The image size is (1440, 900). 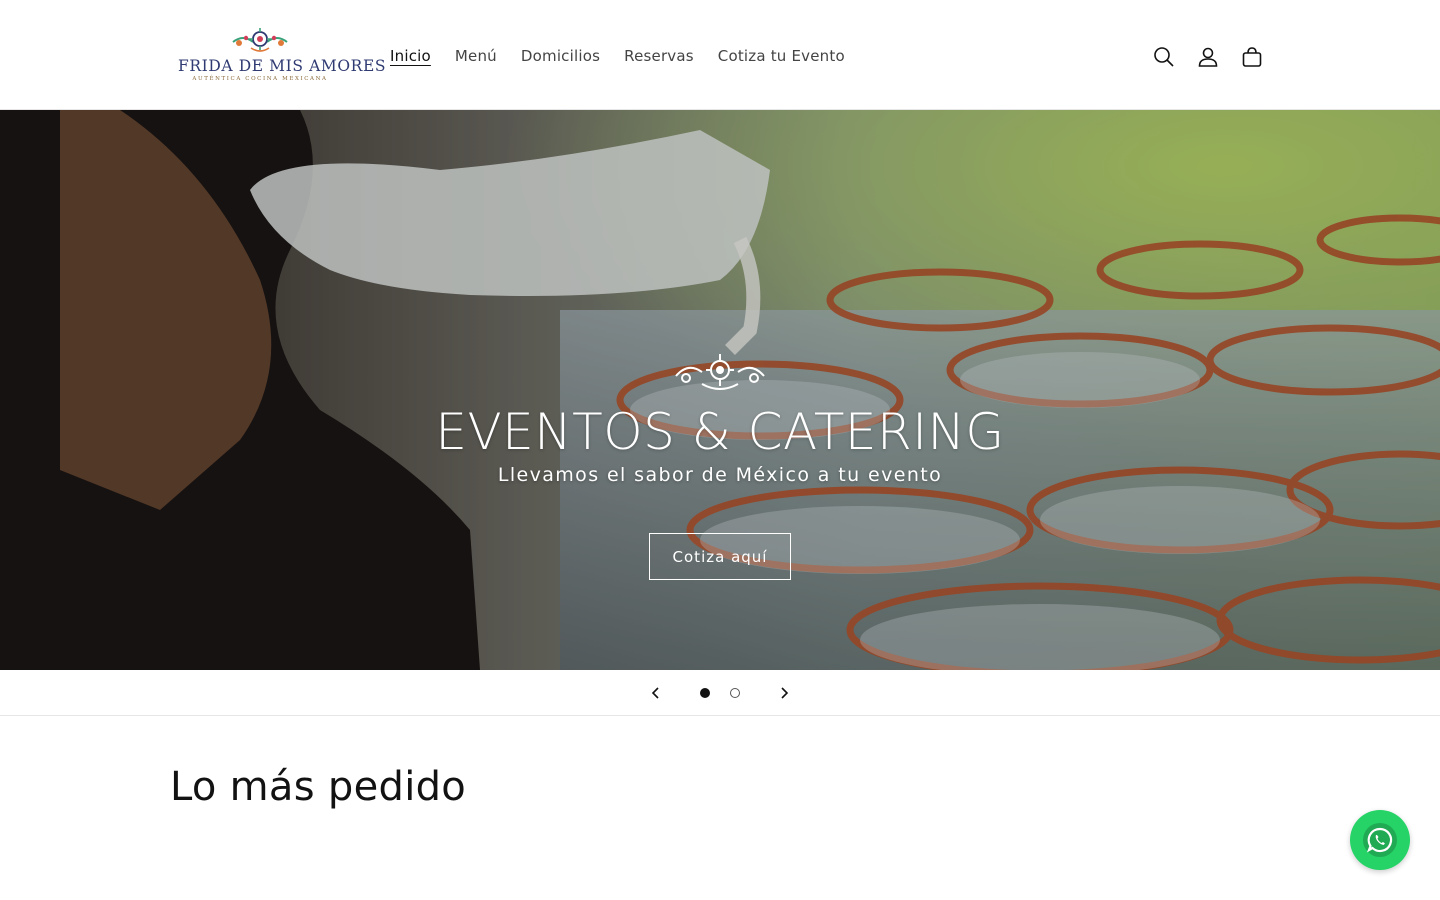 What do you see at coordinates (318, 787) in the screenshot?
I see `section-title: Lo más pedido` at bounding box center [318, 787].